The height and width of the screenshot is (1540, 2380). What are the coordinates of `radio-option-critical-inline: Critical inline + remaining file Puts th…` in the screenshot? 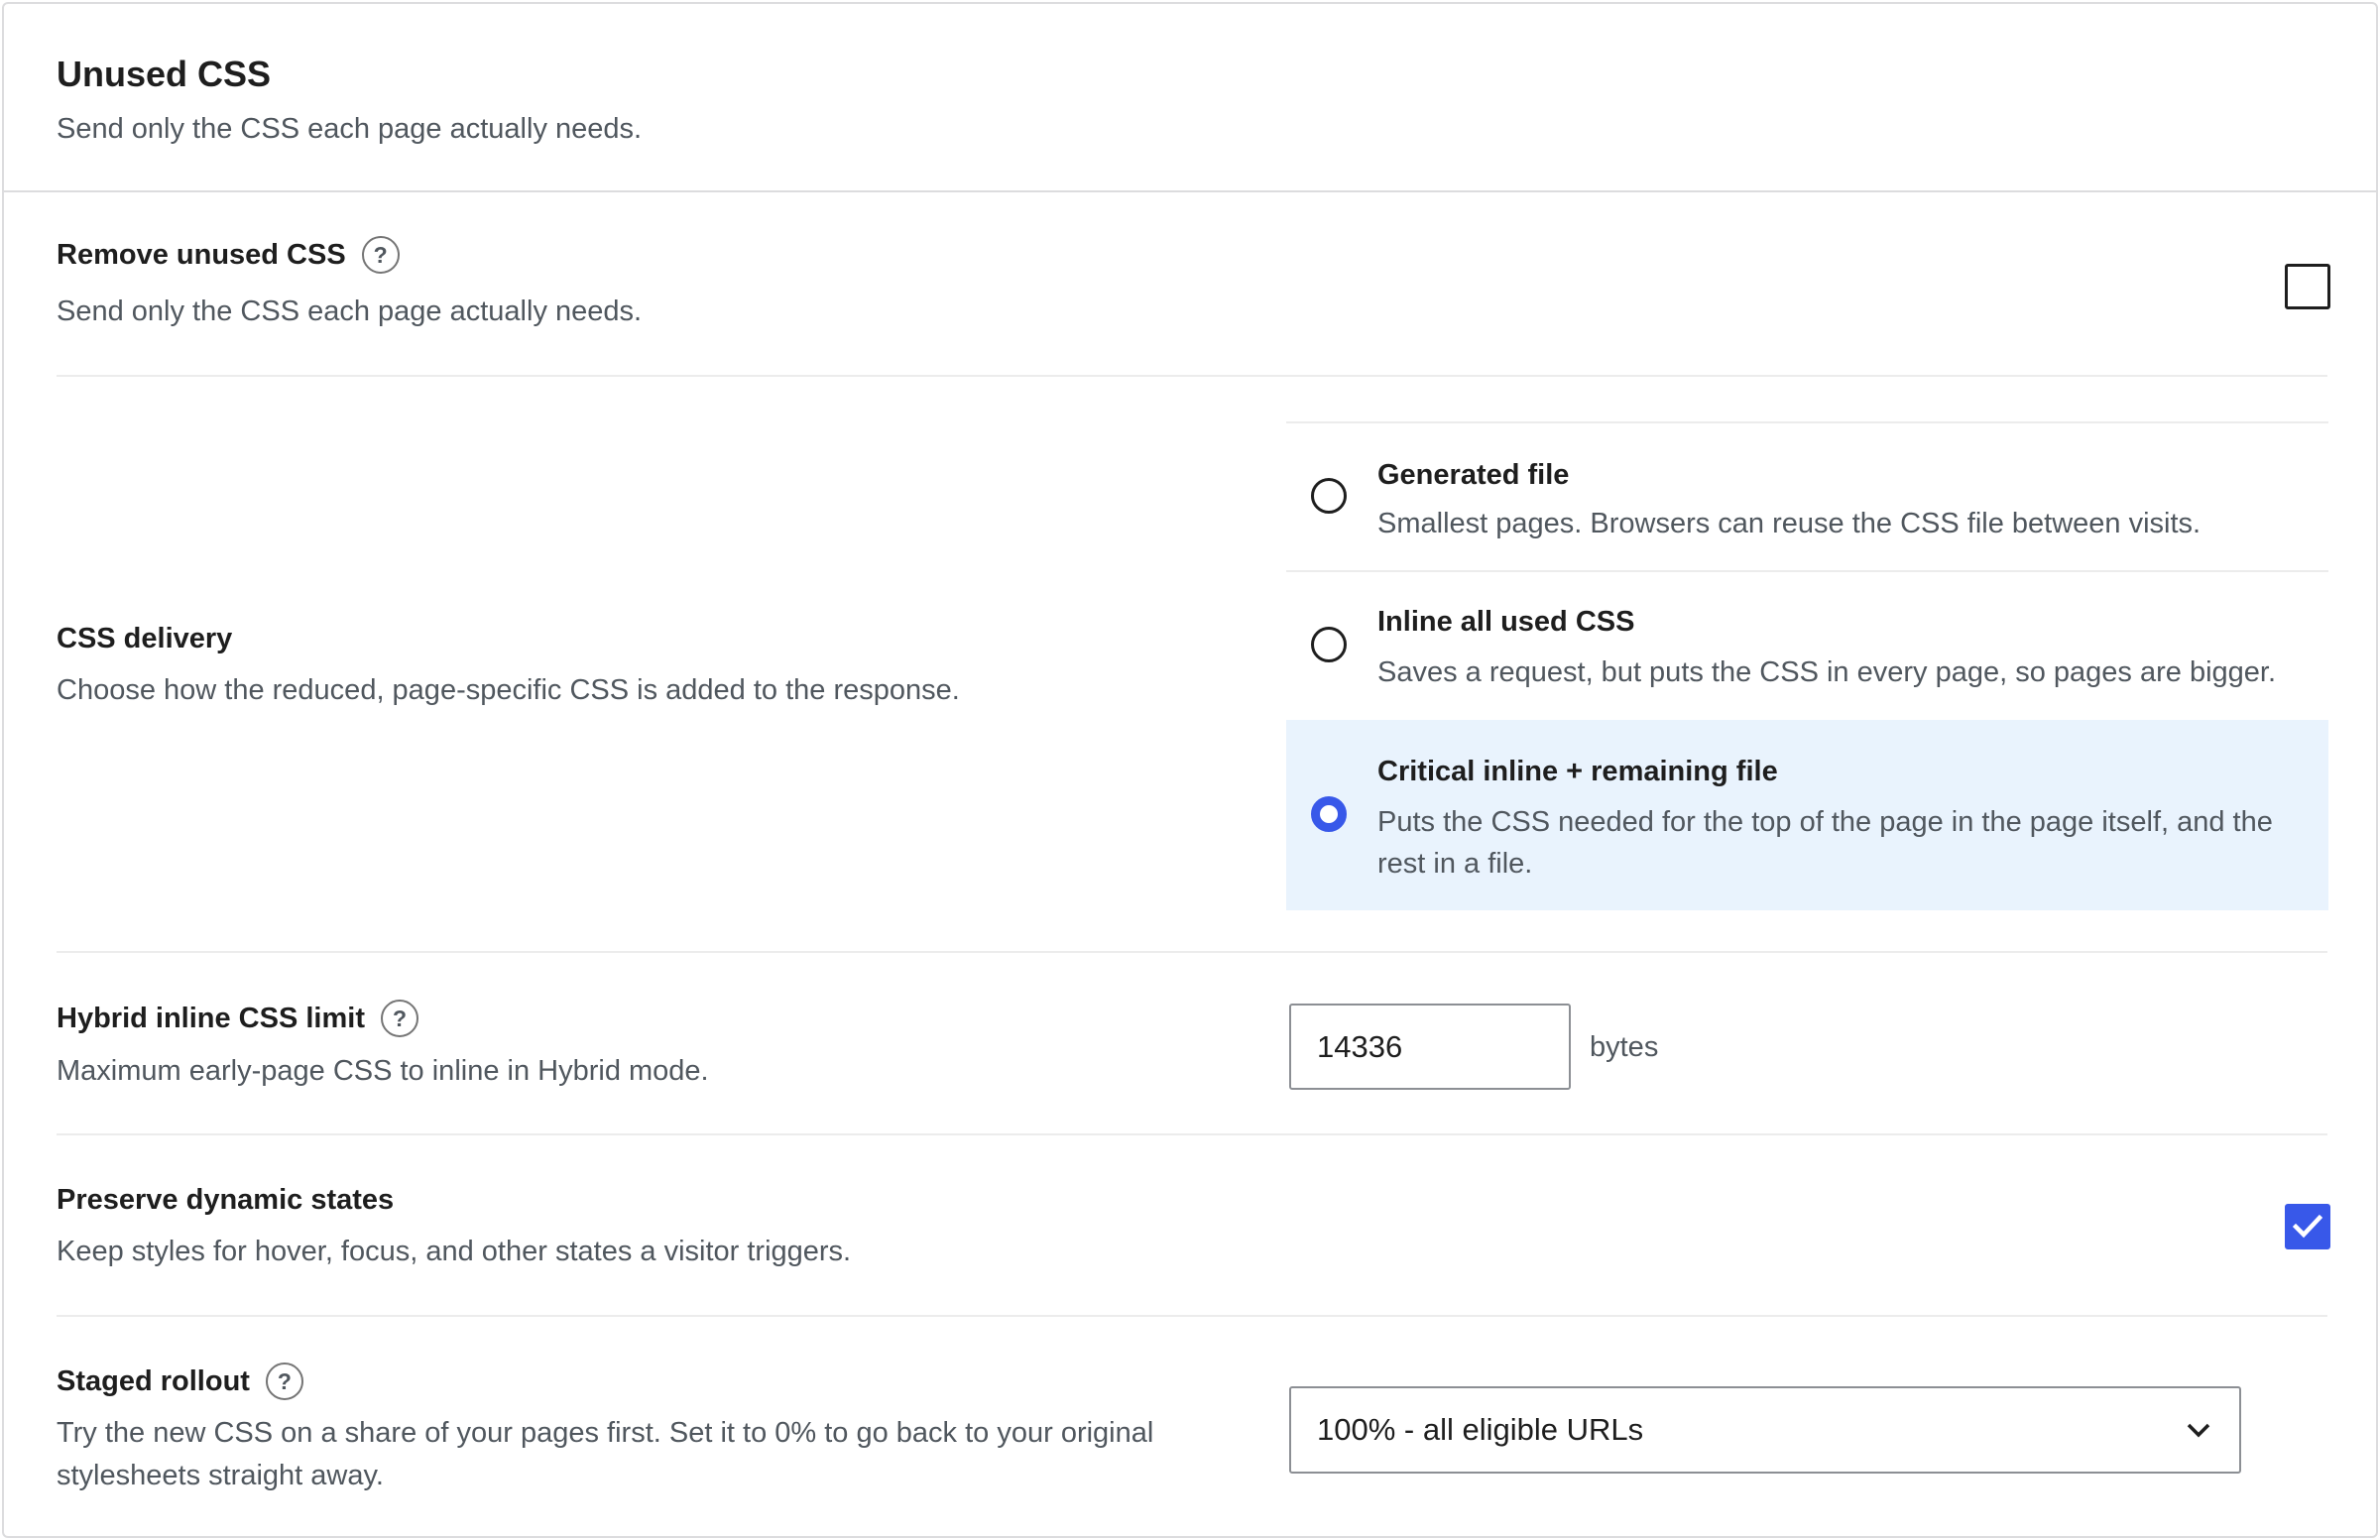 It's located at (1807, 815).